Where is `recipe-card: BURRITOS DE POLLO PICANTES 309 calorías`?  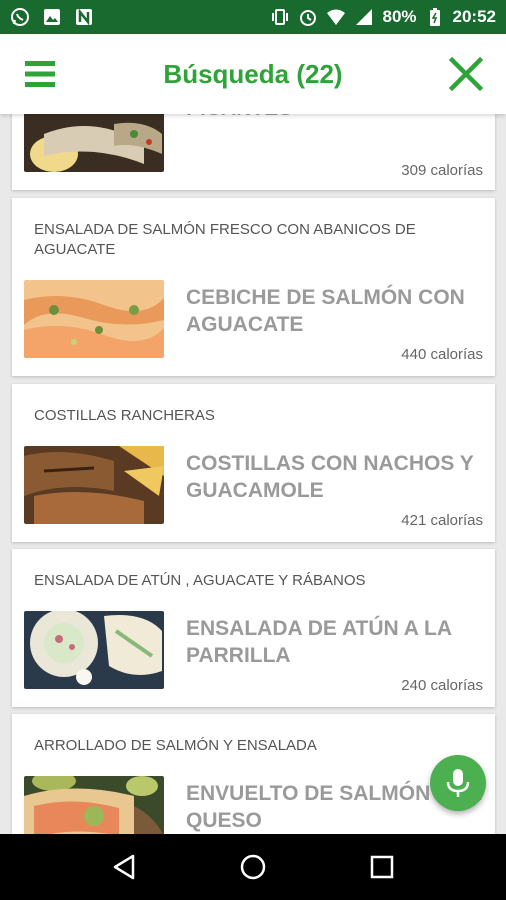
recipe-card: BURRITOS DE POLLO PICANTES 309 calorías is located at coordinates (253, 152).